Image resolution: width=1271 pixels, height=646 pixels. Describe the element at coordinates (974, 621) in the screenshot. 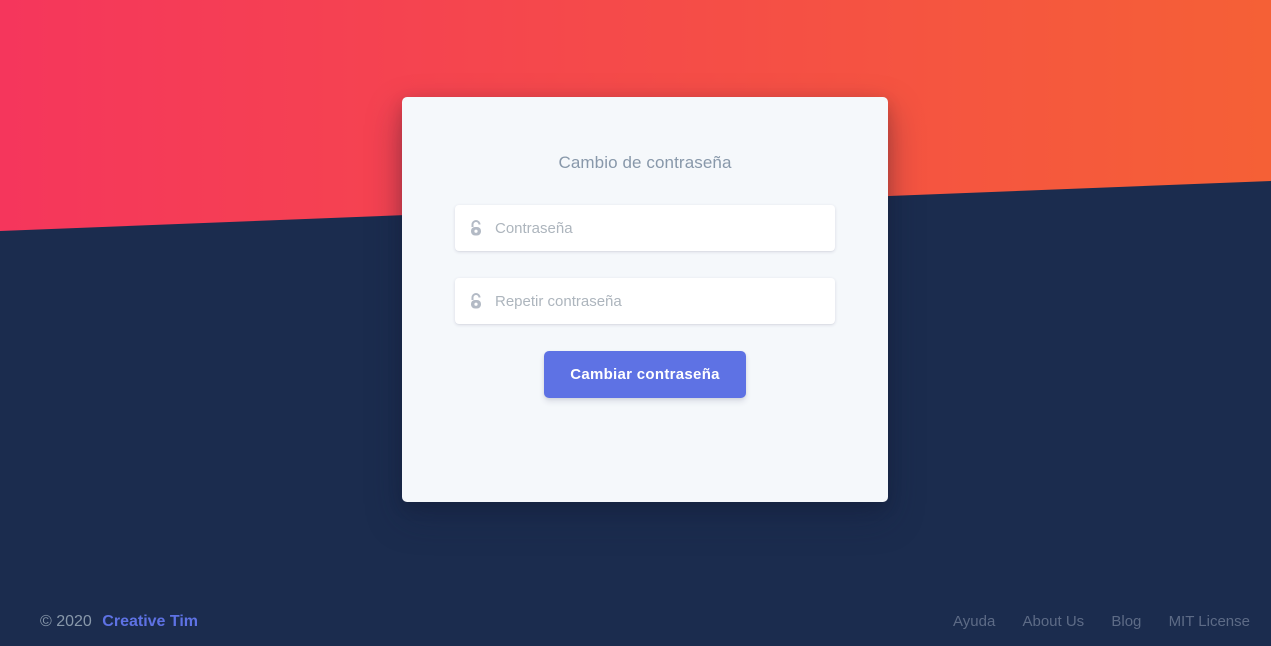

I see `footer-link-ayuda: Ayuda` at that location.